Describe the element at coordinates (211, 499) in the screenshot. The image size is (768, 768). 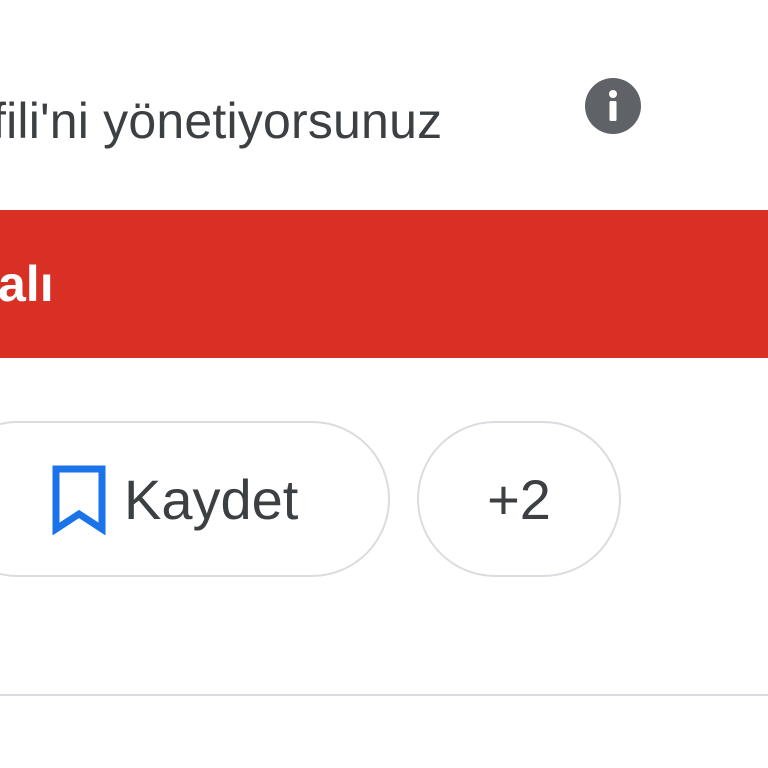
I see `save-button-label: Kaydet` at that location.